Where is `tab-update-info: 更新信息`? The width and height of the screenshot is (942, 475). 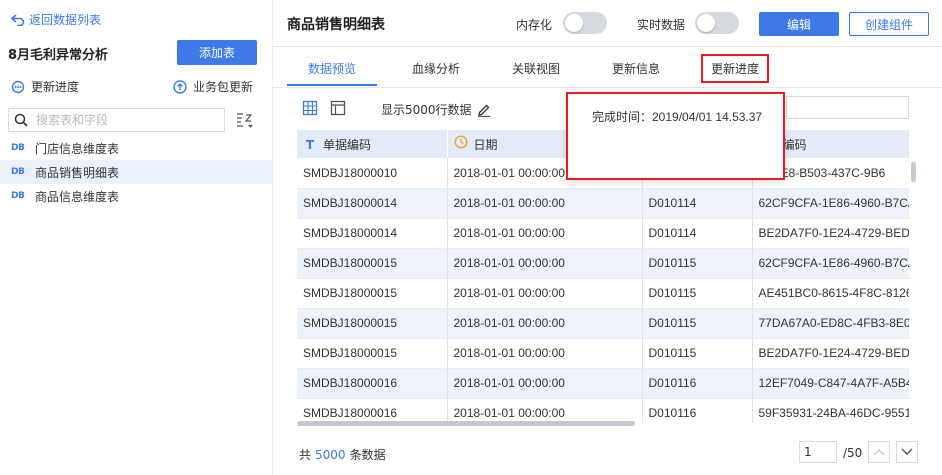 tab-update-info: 更新信息 is located at coordinates (636, 68).